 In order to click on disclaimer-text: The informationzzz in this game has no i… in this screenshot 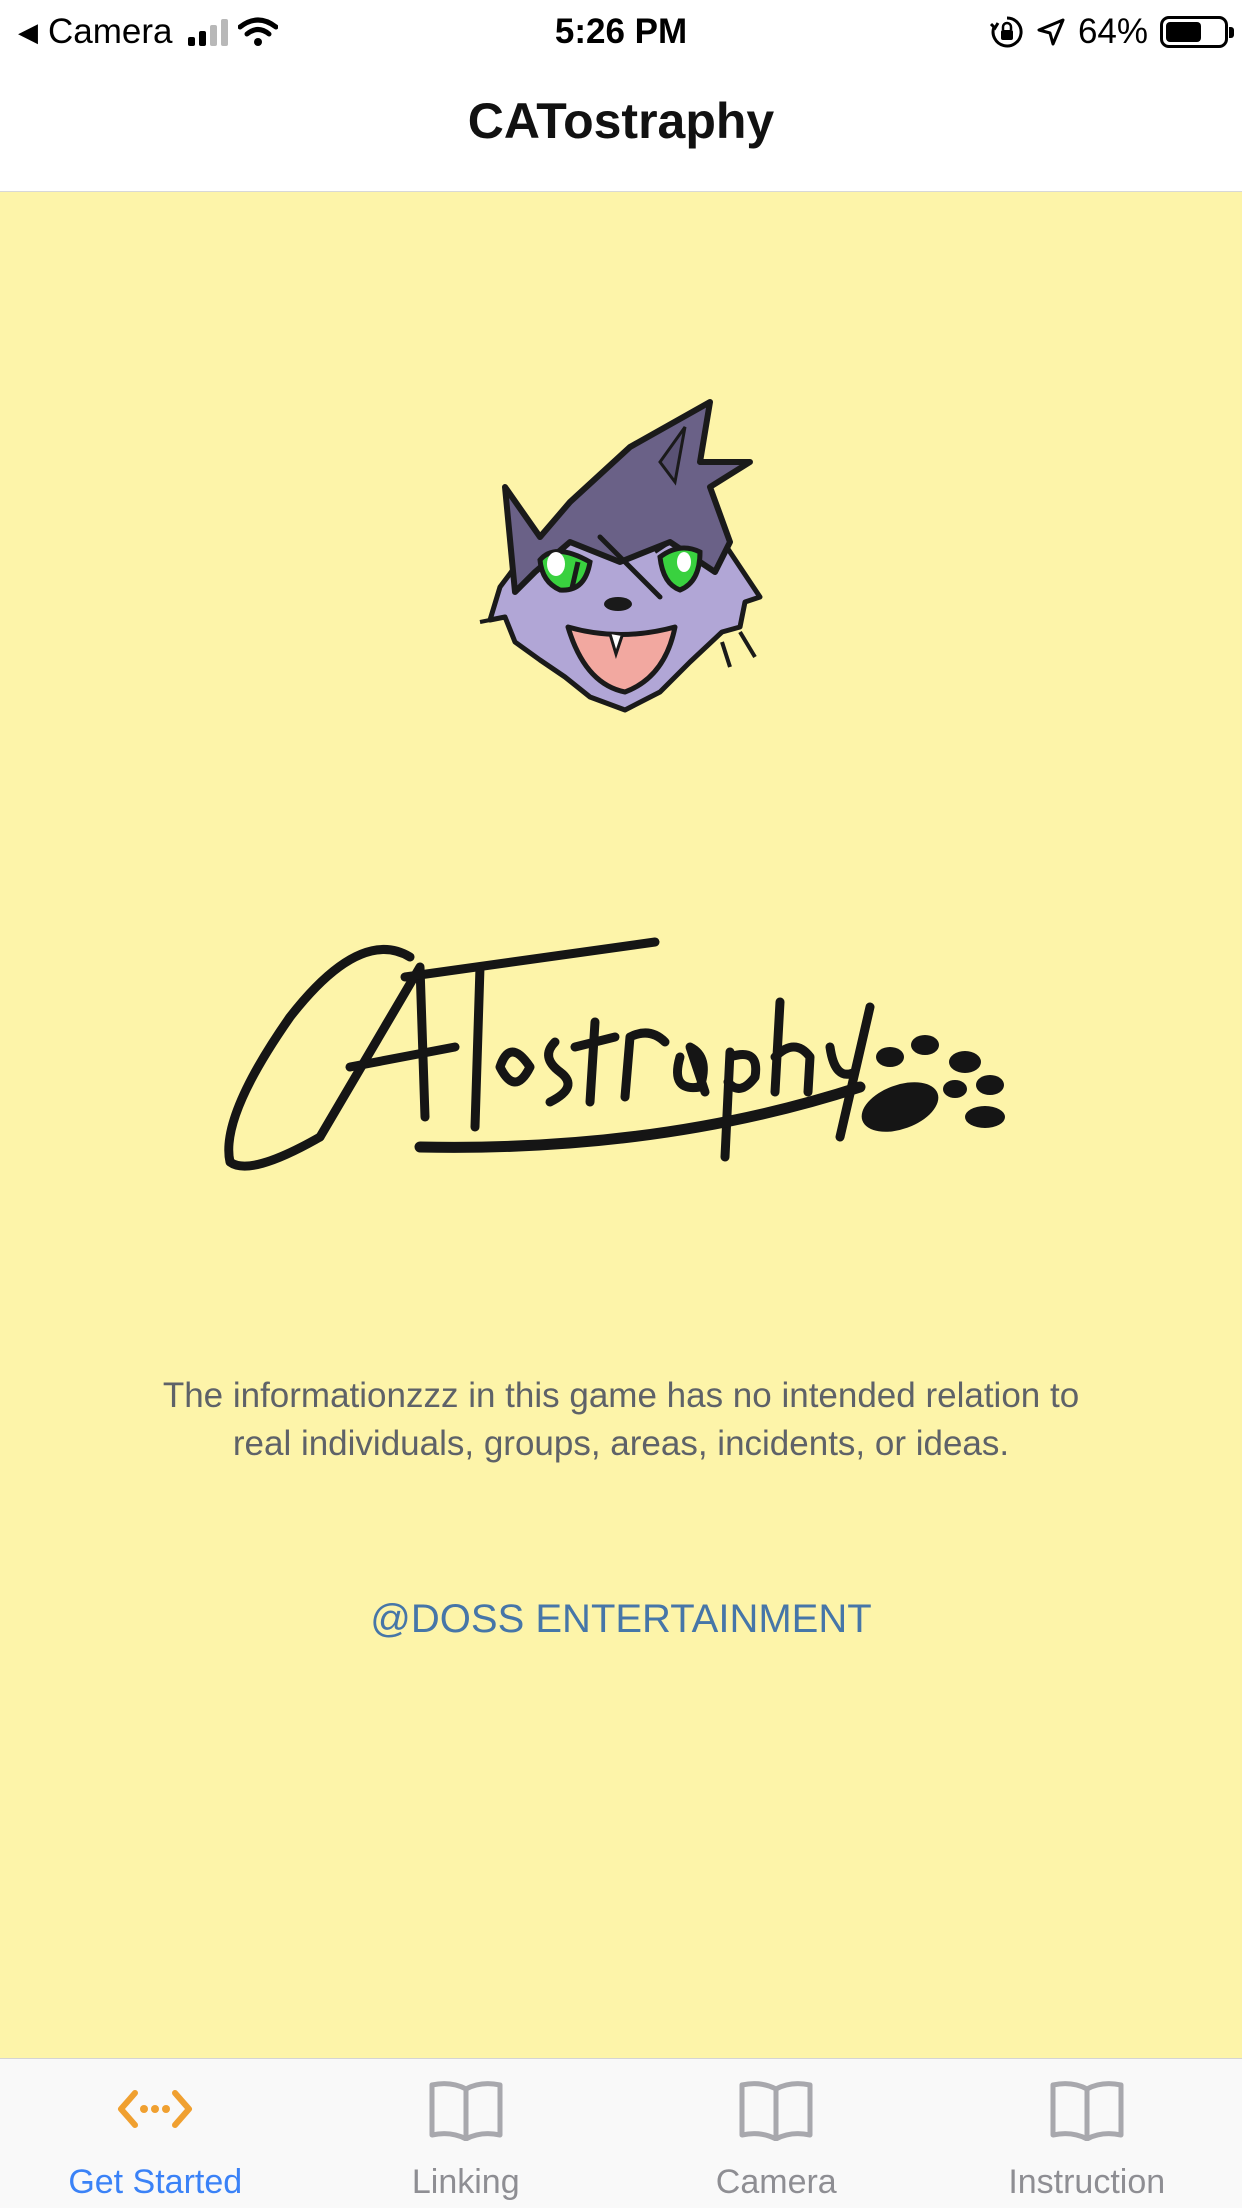, I will do `click(621, 1419)`.